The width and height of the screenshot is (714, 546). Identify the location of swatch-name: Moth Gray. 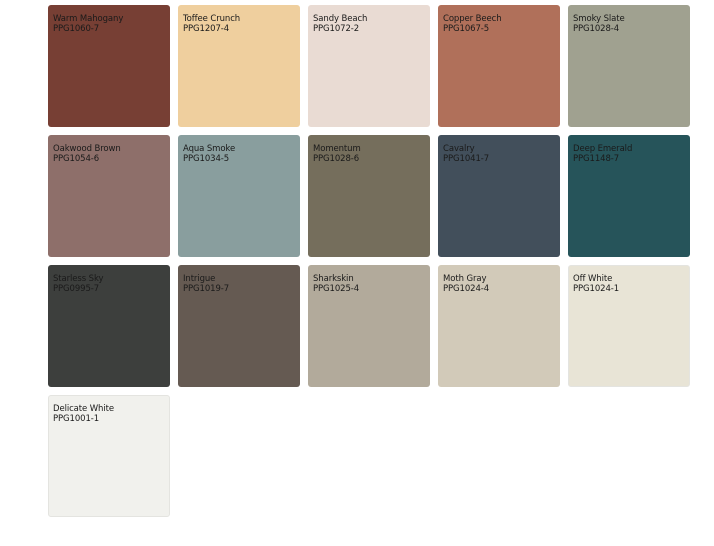
(465, 279).